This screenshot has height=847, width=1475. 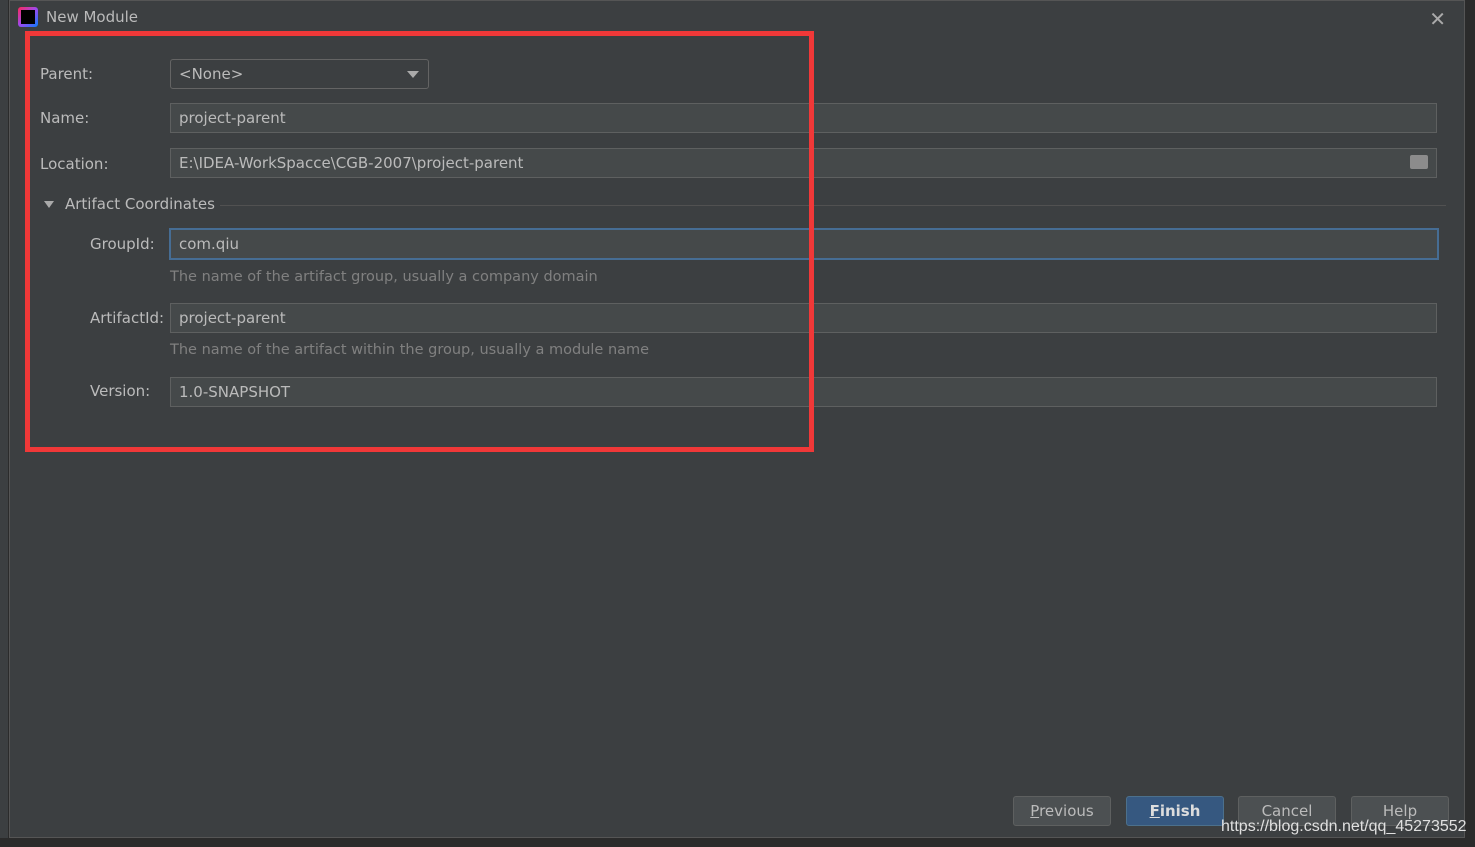 I want to click on intellij-logo-icon, so click(x=28, y=17).